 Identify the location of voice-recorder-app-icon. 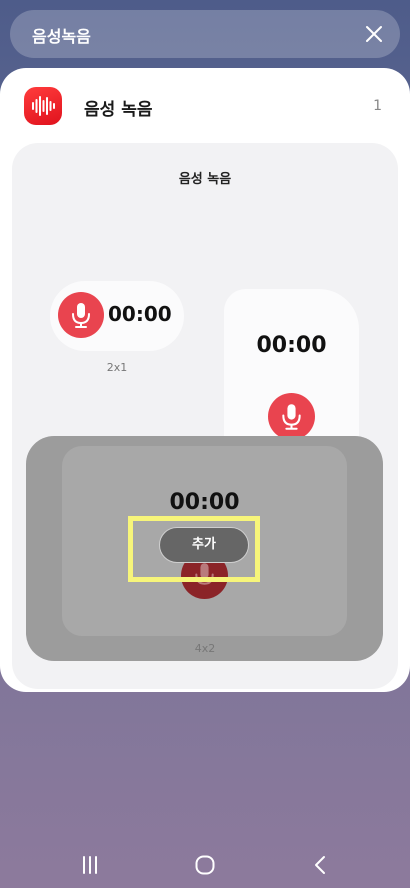
(43, 106).